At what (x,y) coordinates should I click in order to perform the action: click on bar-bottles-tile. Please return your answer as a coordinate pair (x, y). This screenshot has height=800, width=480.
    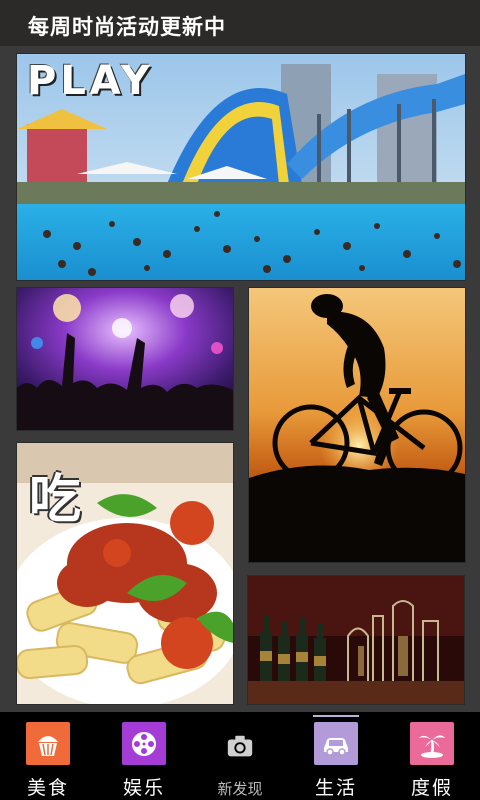
    Looking at the image, I should click on (356, 640).